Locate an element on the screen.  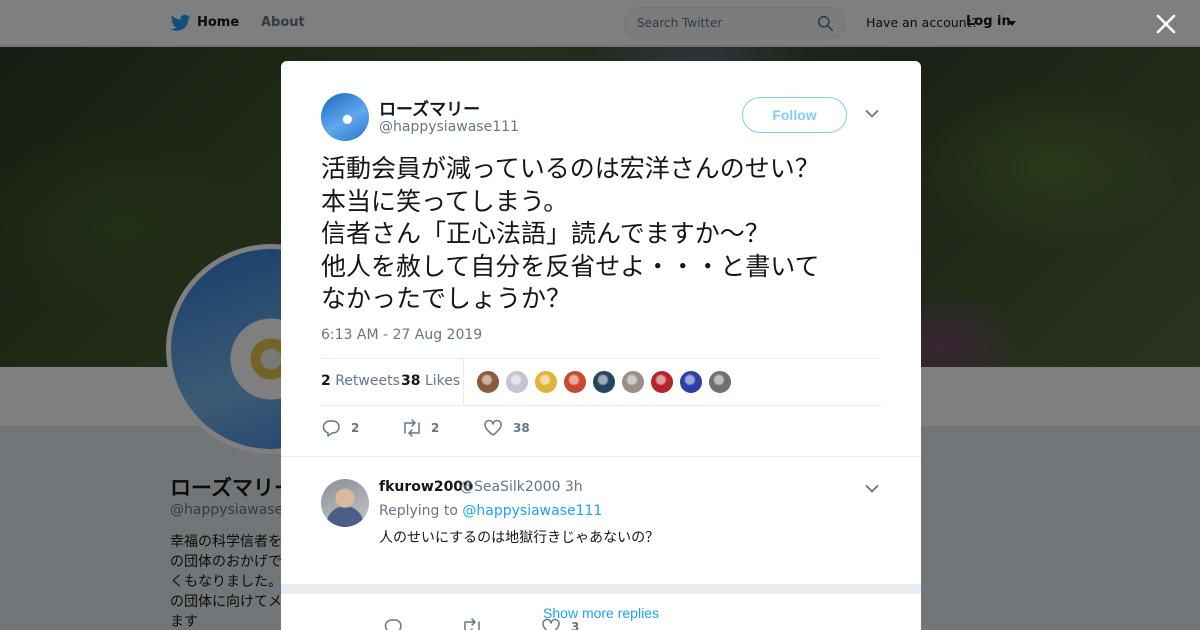
tweet-author-handle: @happysiawase111 is located at coordinates (449, 127).